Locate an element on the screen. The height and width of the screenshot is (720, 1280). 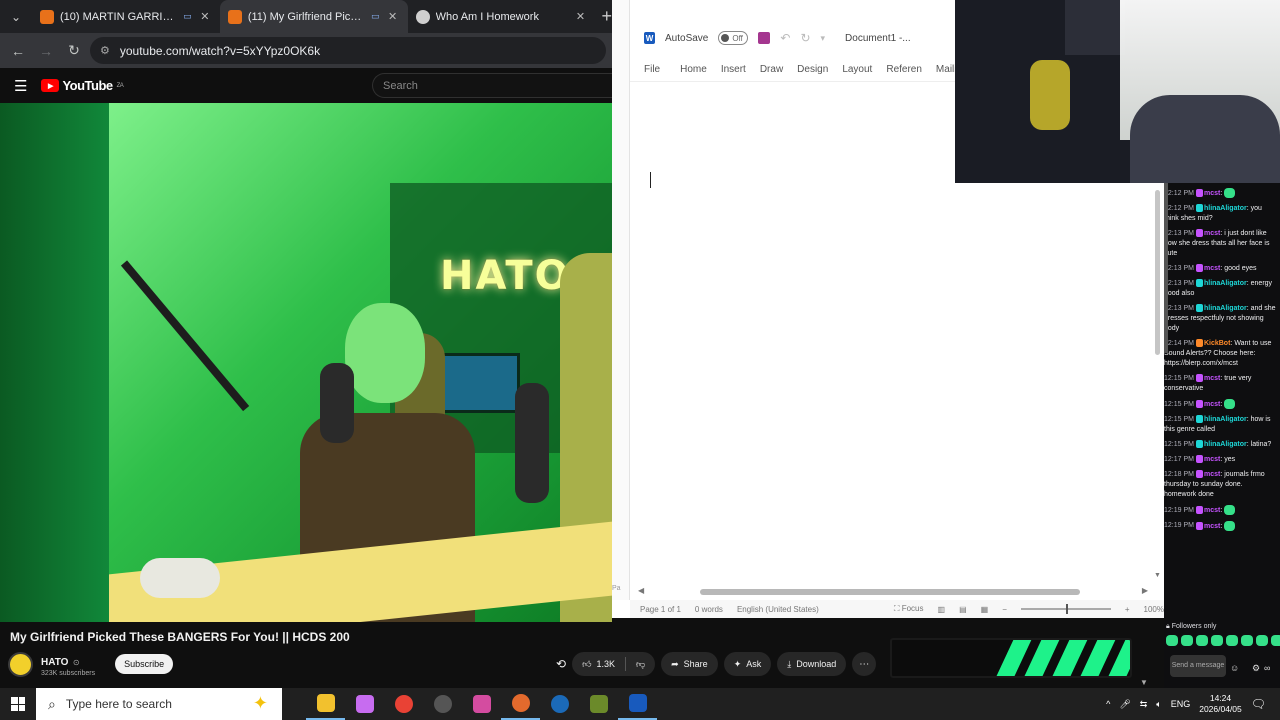
clock: 14:24 2026/04/05 is located at coordinates (1220, 704).